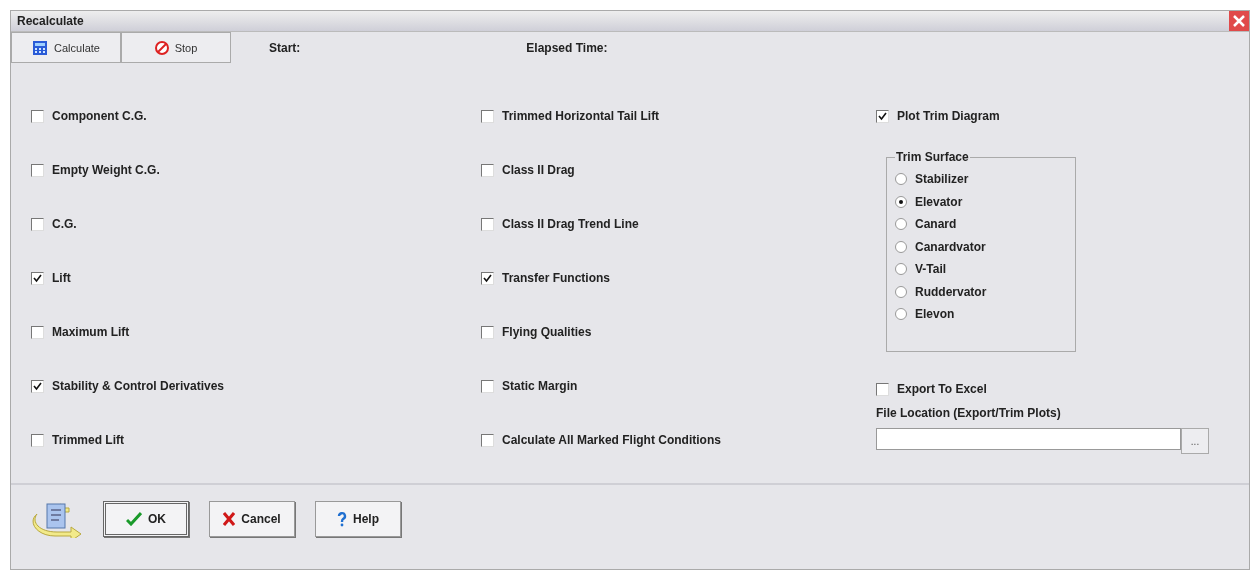 This screenshot has height=574, width=1250. What do you see at coordinates (1028, 439) in the screenshot?
I see `file-location-field` at bounding box center [1028, 439].